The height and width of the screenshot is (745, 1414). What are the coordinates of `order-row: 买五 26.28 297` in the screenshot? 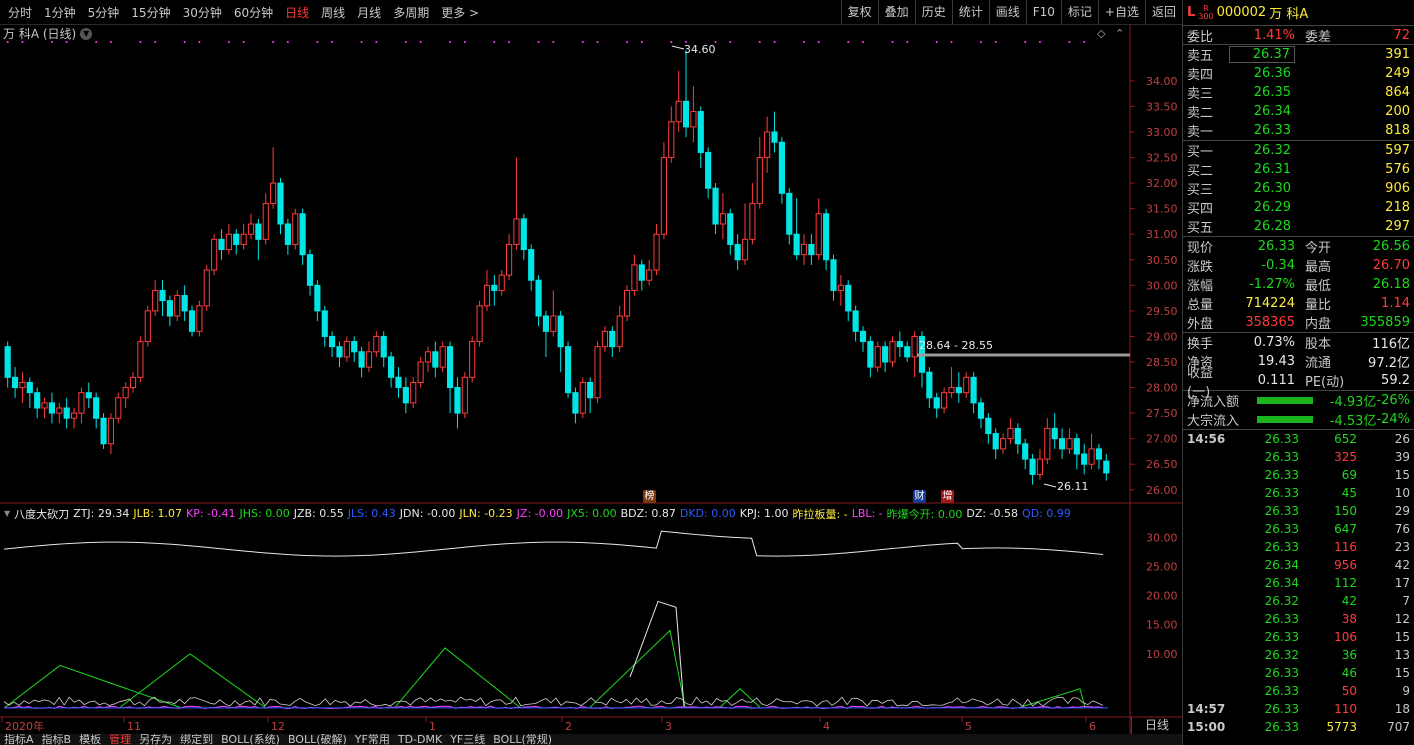 It's located at (1298, 226).